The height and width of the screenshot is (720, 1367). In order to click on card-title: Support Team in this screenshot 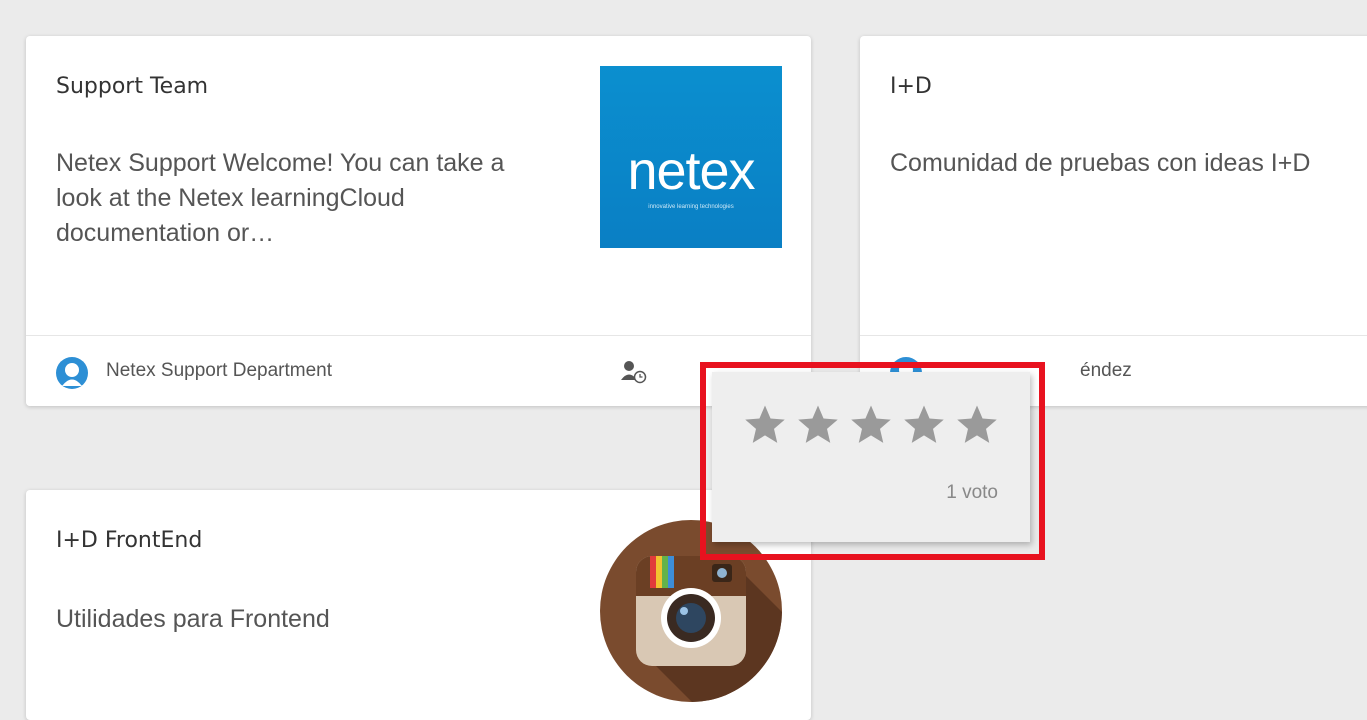, I will do `click(132, 86)`.